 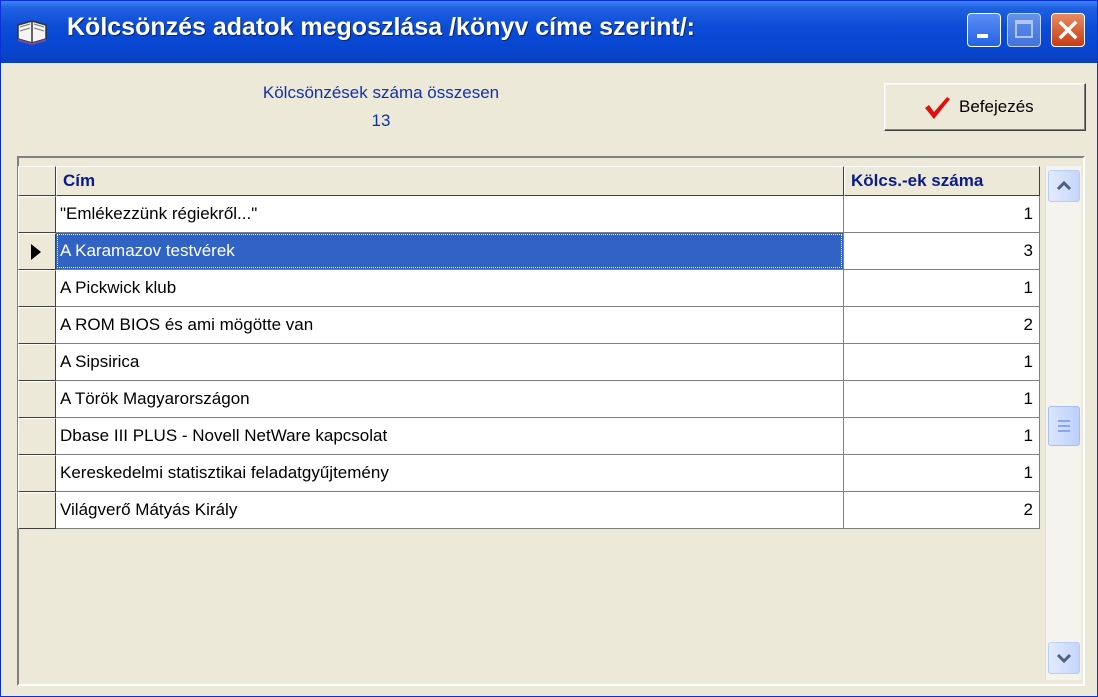 I want to click on table-row: A Pickwick klub 1, so click(x=529, y=288).